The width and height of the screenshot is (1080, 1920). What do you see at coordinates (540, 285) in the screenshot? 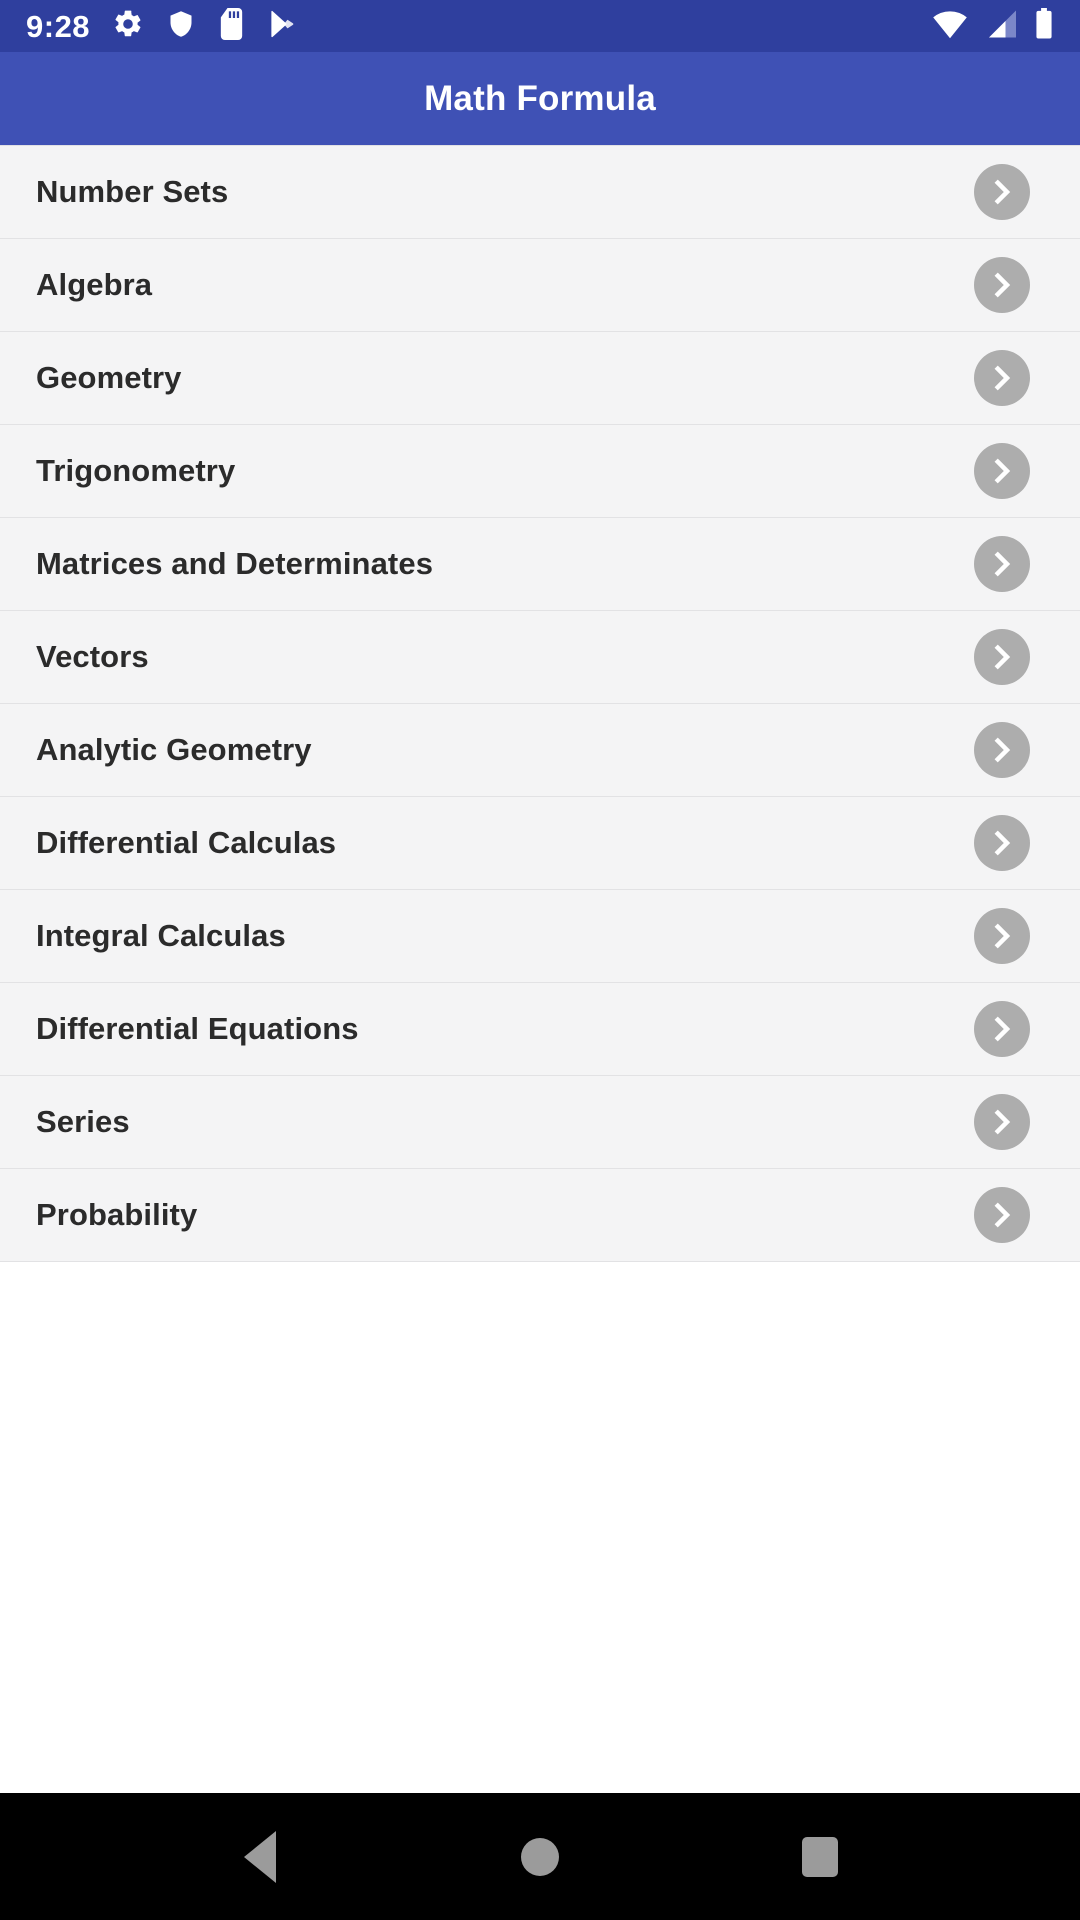
I see `list-item: Algebra` at bounding box center [540, 285].